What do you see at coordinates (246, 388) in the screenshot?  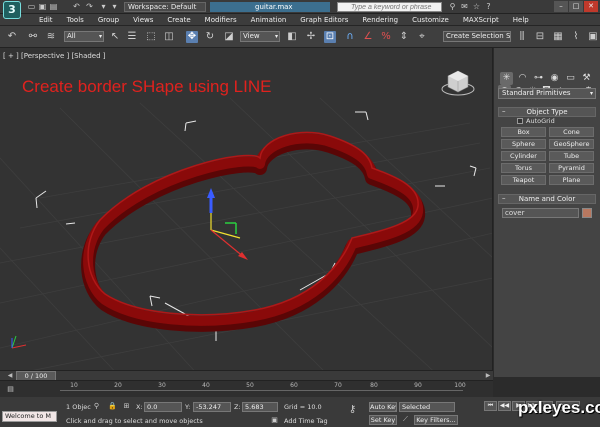 I see `track-bar: ▤ 10 20 30 40 50 60 70 80 90 100` at bounding box center [246, 388].